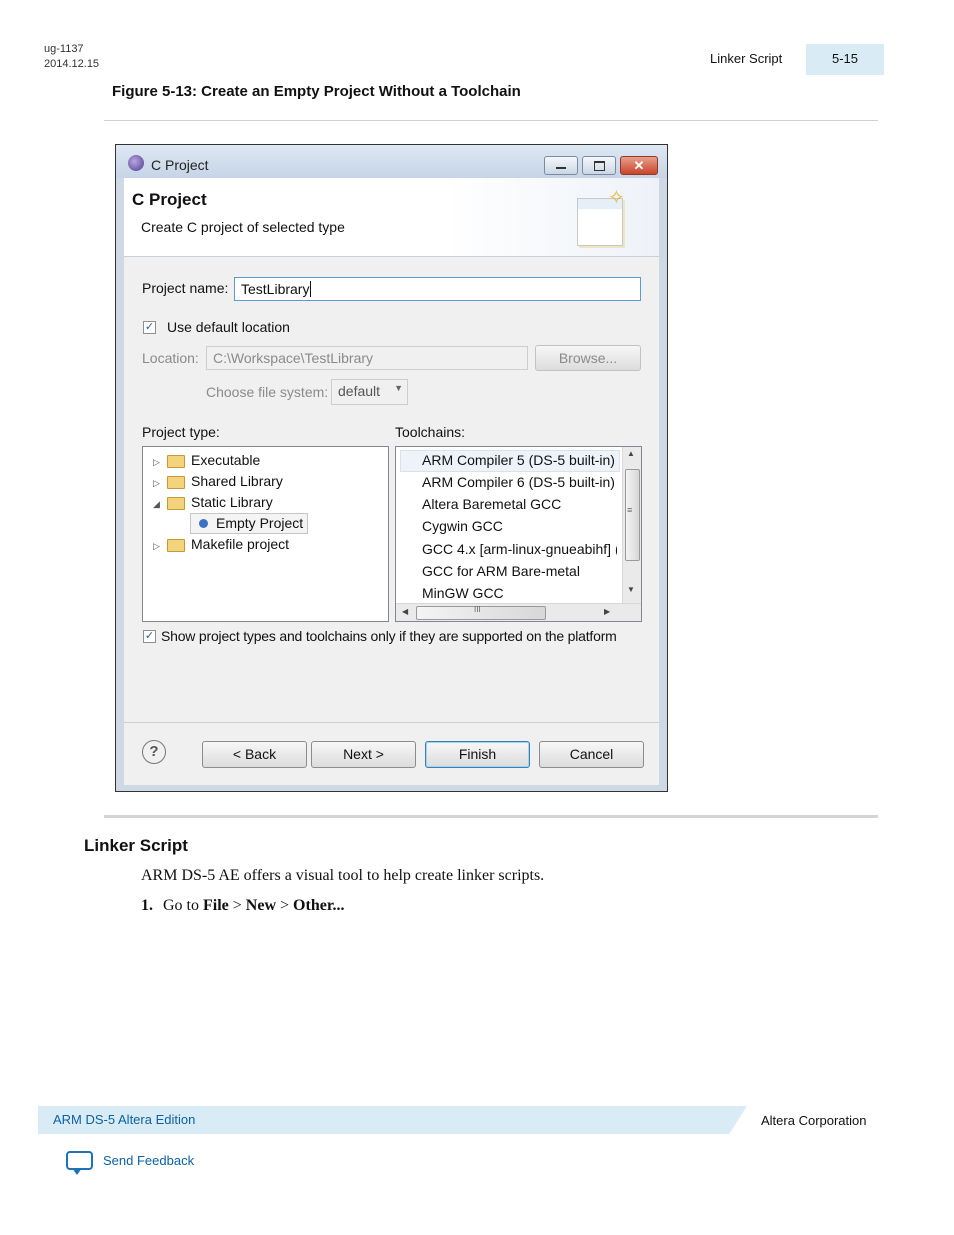 This screenshot has width=954, height=1235. I want to click on eclipse-app-icon, so click(136, 163).